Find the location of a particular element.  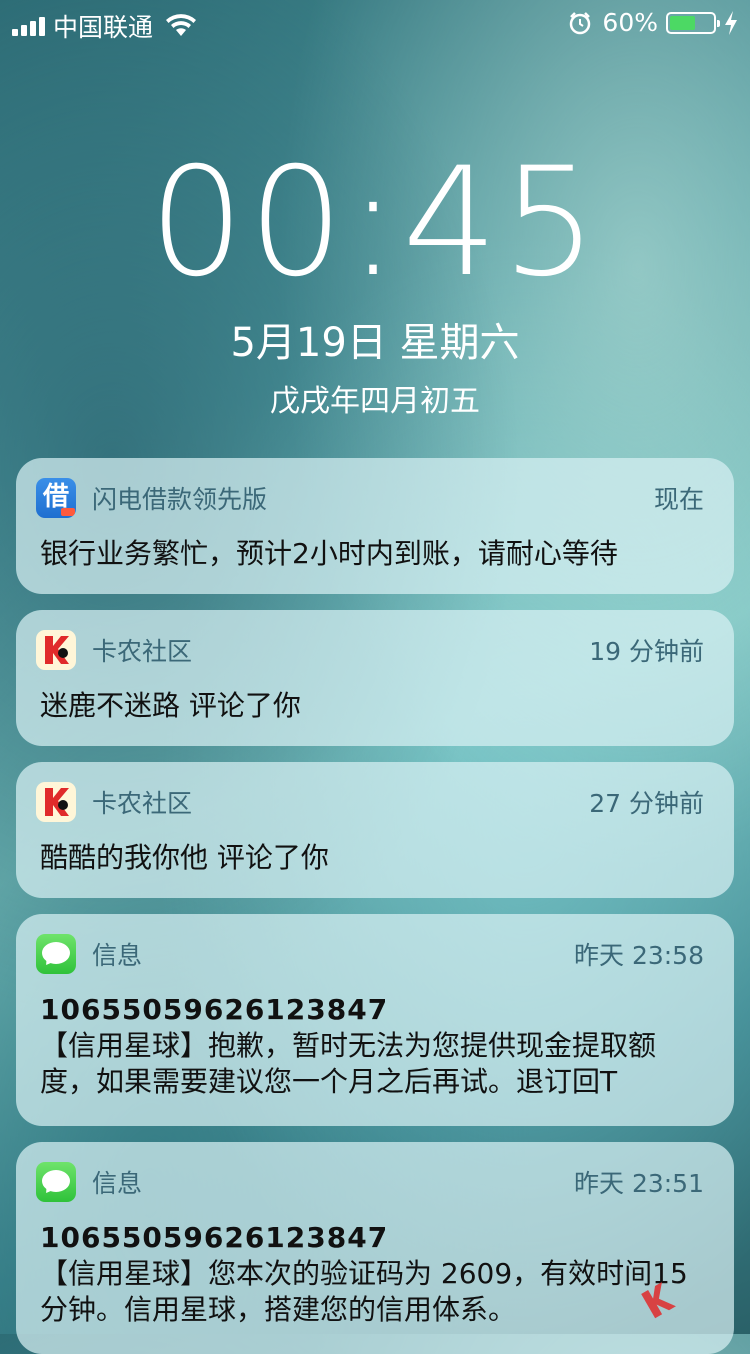

jie-app-icon: 借 is located at coordinates (56, 498).